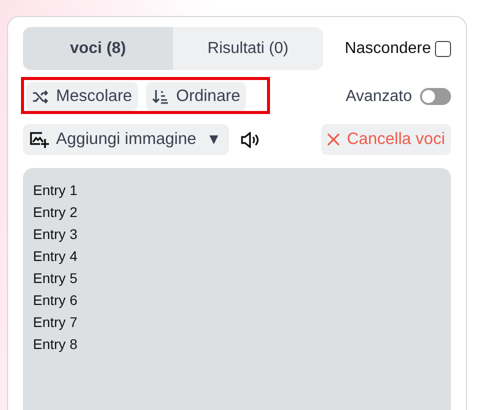 The width and height of the screenshot is (480, 410). I want to click on hide-label: Nascondere, so click(387, 49).